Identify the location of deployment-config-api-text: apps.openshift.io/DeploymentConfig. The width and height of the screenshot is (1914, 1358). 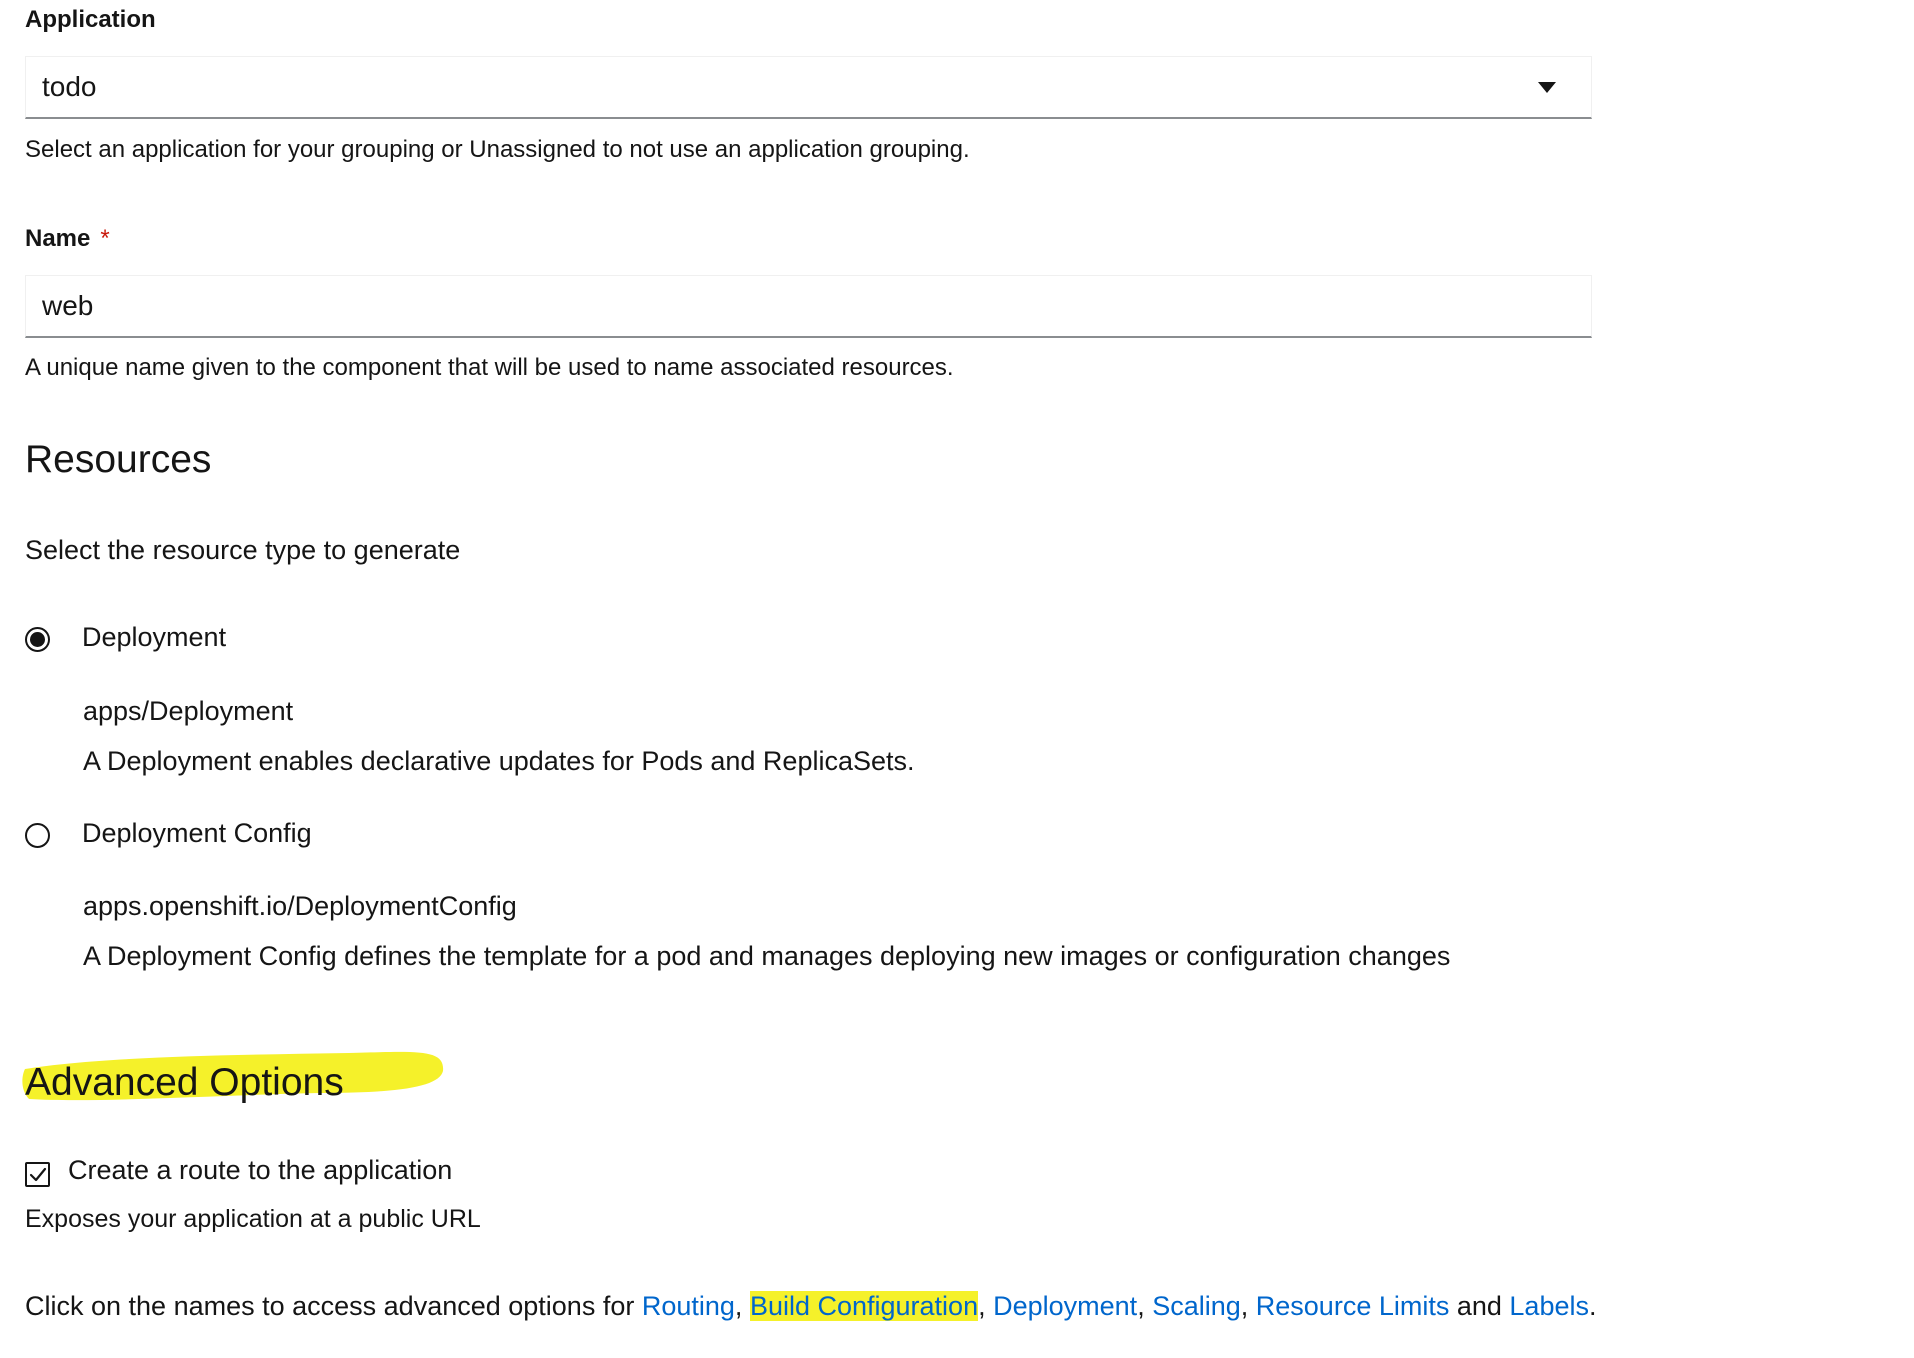
(300, 906).